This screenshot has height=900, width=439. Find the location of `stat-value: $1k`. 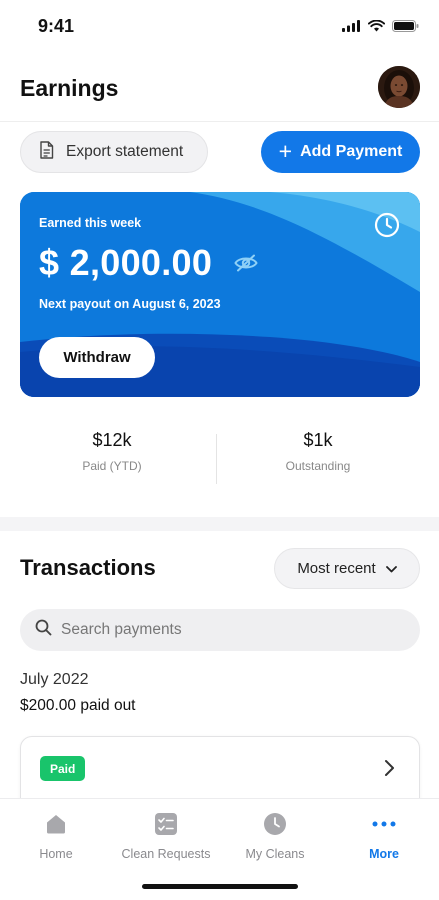

stat-value: $1k is located at coordinates (318, 440).